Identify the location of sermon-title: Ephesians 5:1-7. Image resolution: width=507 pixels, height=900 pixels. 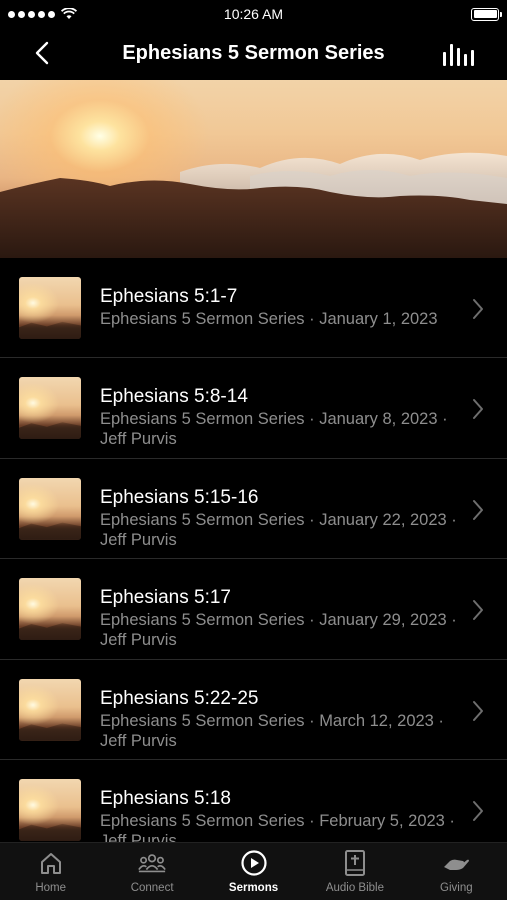
(169, 296).